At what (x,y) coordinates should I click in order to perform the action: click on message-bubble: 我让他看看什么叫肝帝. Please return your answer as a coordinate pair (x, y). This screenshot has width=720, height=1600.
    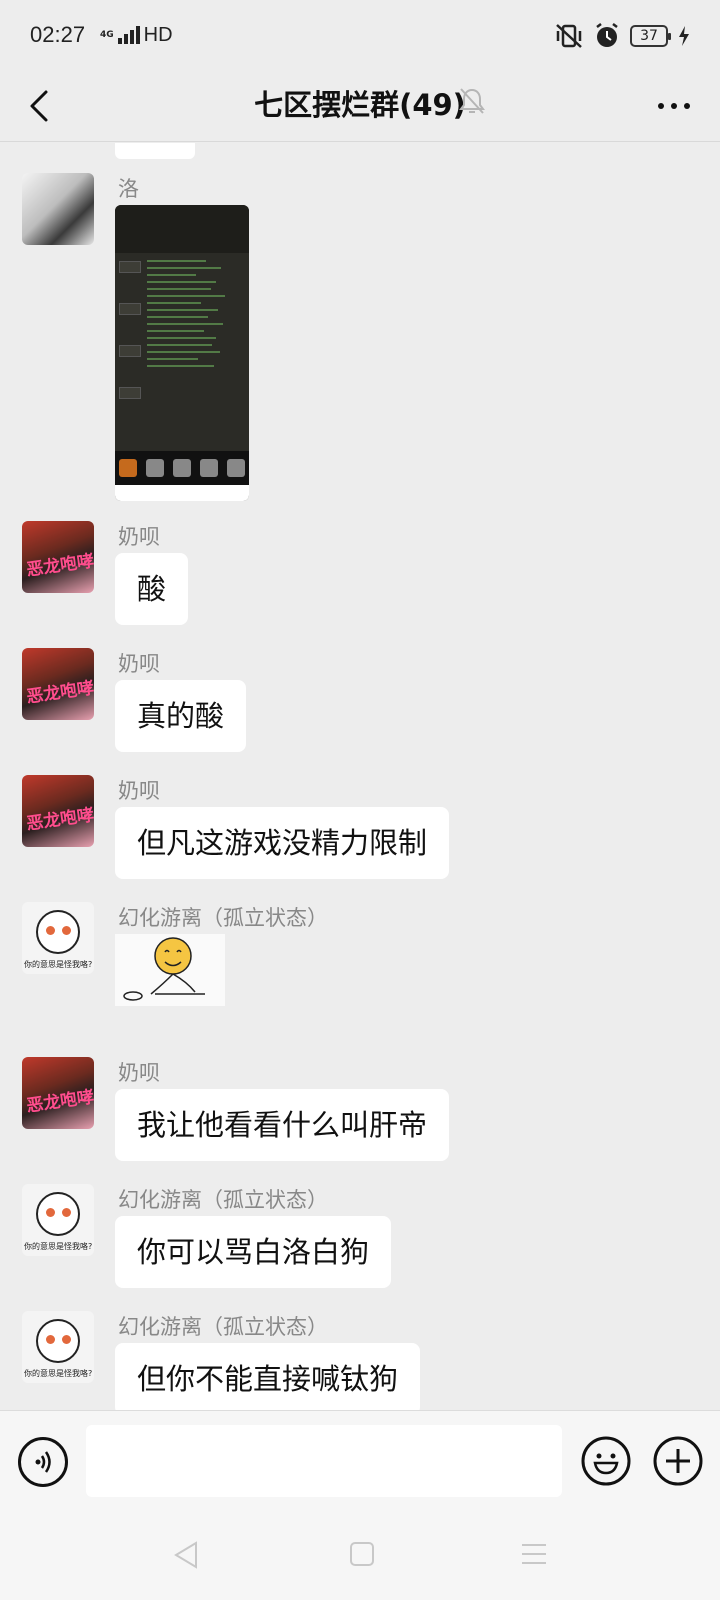
    Looking at the image, I should click on (282, 1125).